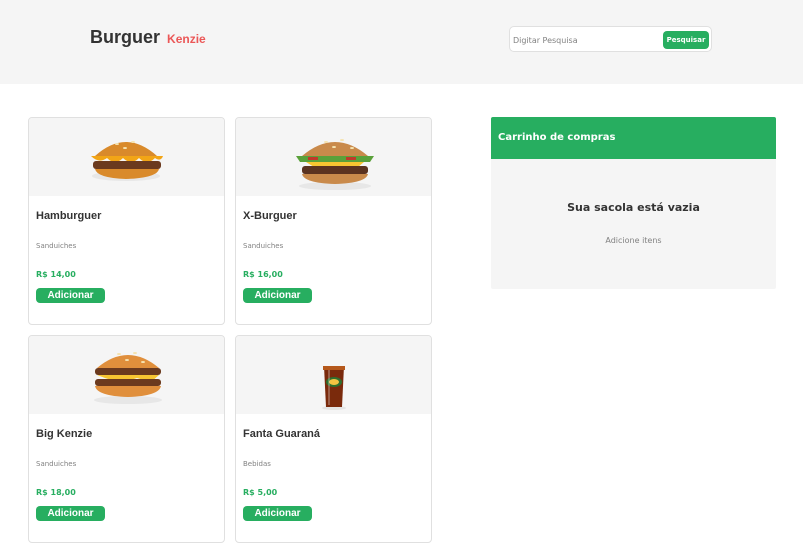  What do you see at coordinates (257, 464) in the screenshot?
I see `product-category: Bebidas` at bounding box center [257, 464].